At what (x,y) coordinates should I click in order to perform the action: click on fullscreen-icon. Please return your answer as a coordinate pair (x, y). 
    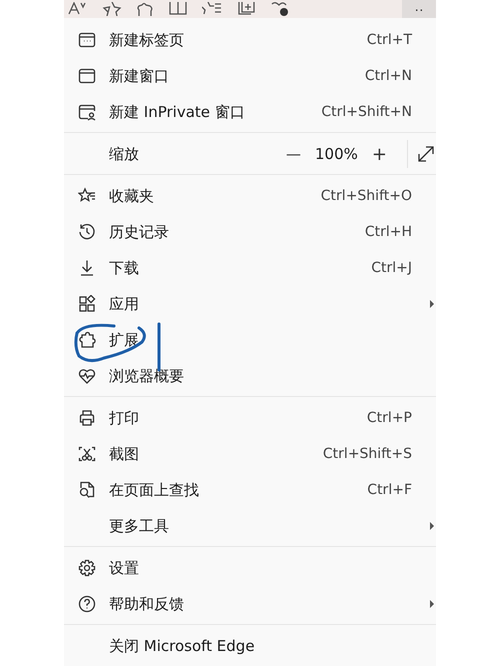
    Looking at the image, I should click on (426, 154).